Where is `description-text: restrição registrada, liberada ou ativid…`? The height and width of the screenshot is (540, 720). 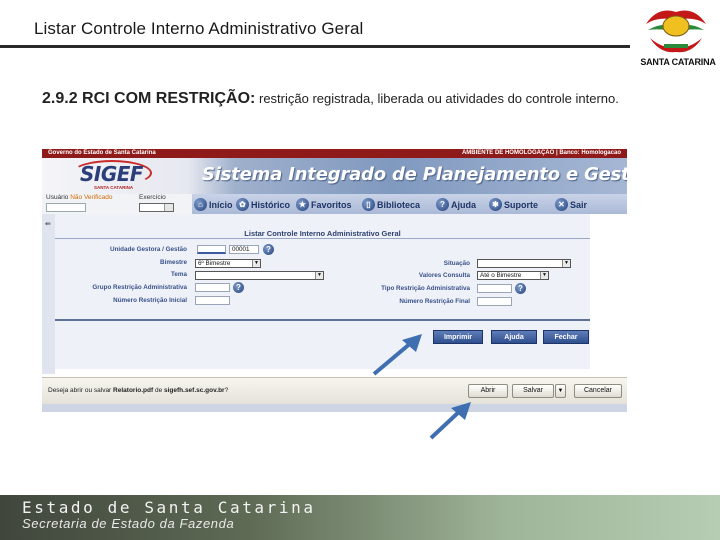
description-text: restrição registrada, liberada ou ativid… is located at coordinates (438, 98).